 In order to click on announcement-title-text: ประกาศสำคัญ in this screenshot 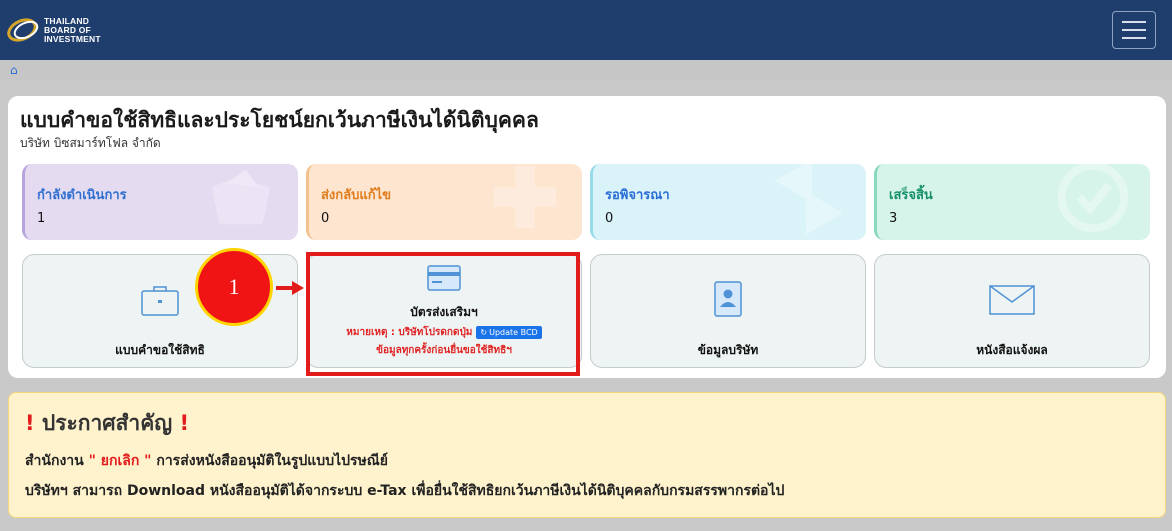, I will do `click(107, 423)`.